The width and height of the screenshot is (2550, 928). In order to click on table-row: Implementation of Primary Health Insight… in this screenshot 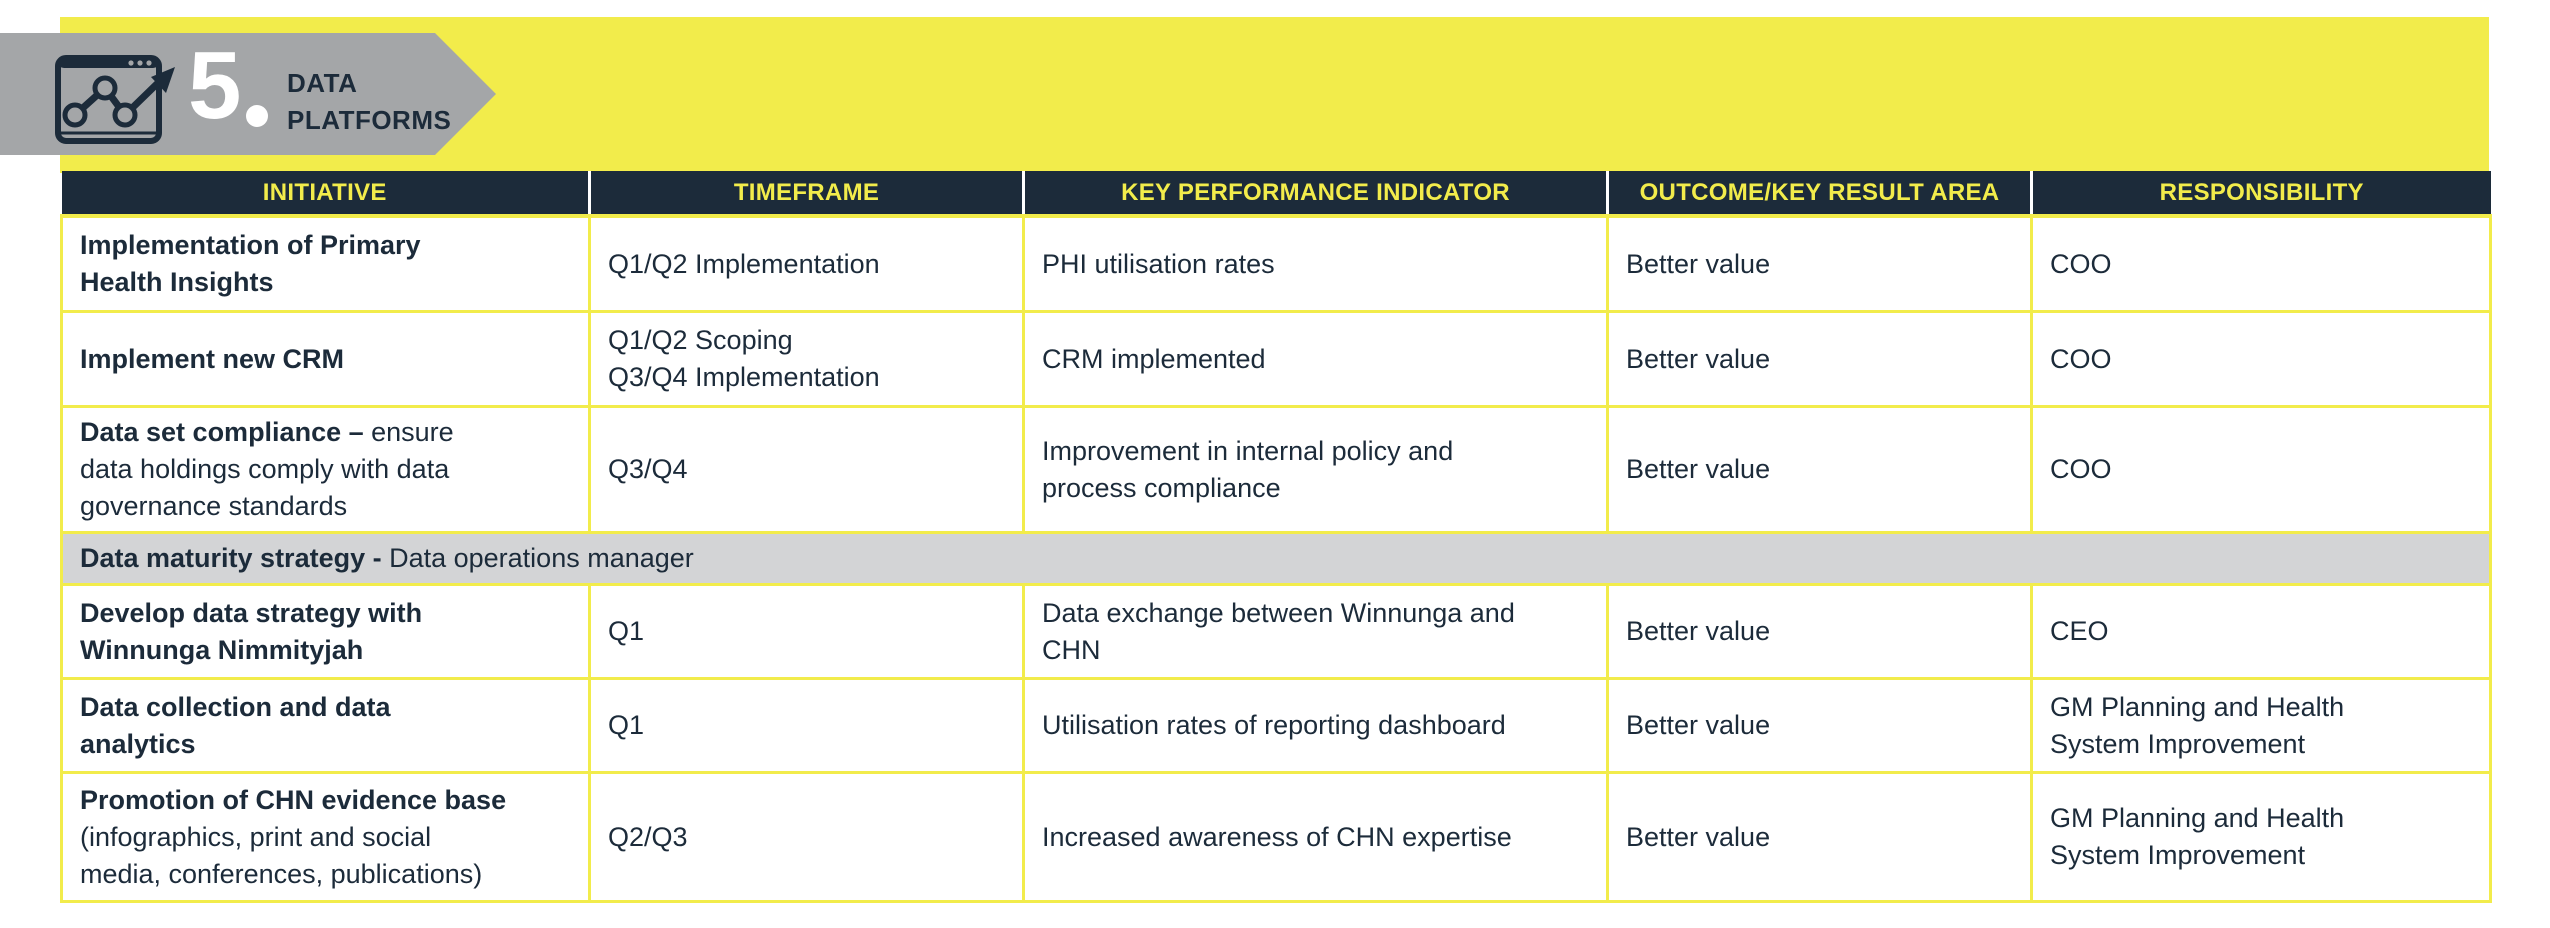, I will do `click(1276, 263)`.